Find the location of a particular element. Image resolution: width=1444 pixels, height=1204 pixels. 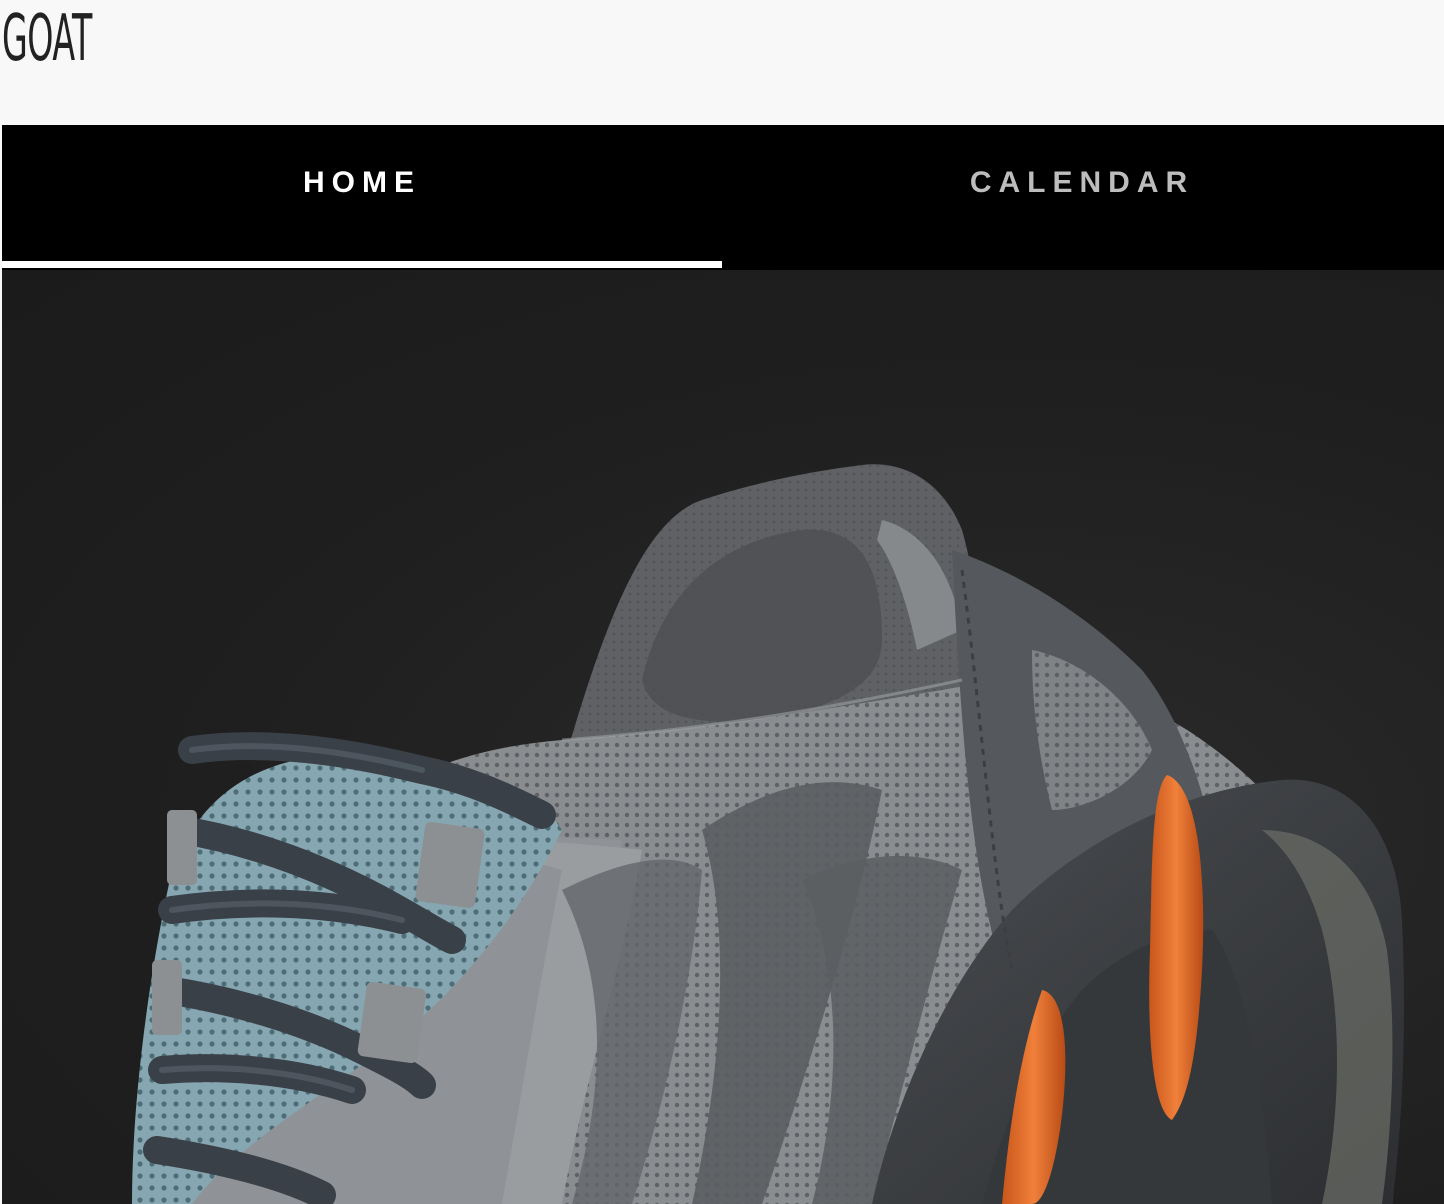

active-tab-indicator is located at coordinates (362, 264).